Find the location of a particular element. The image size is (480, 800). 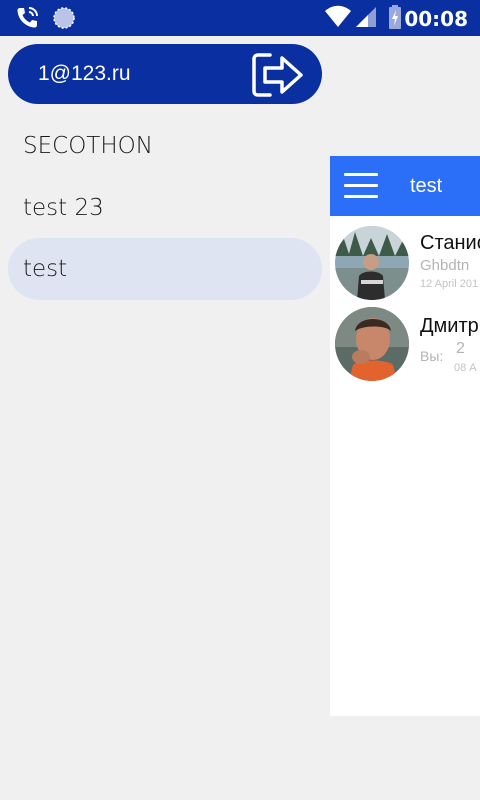

chat-preview: Ghbdtn is located at coordinates (445, 265).